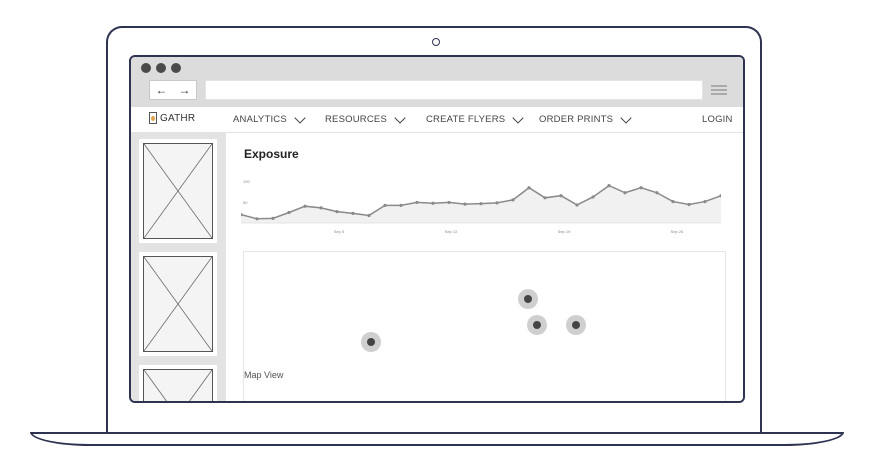 The width and height of the screenshot is (873, 473). Describe the element at coordinates (339, 231) in the screenshot. I see `x-tick-label-0: Sep 5` at that location.